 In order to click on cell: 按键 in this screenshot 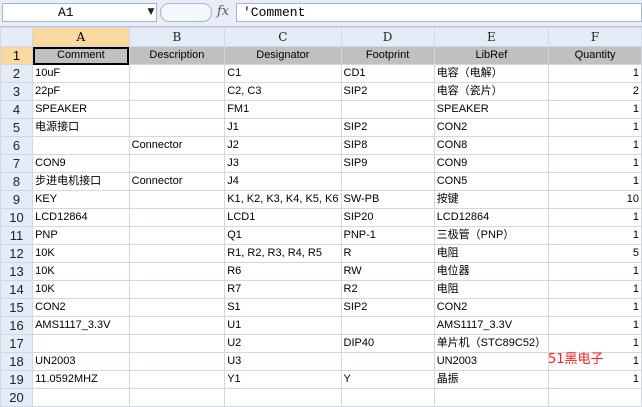, I will do `click(491, 199)`.